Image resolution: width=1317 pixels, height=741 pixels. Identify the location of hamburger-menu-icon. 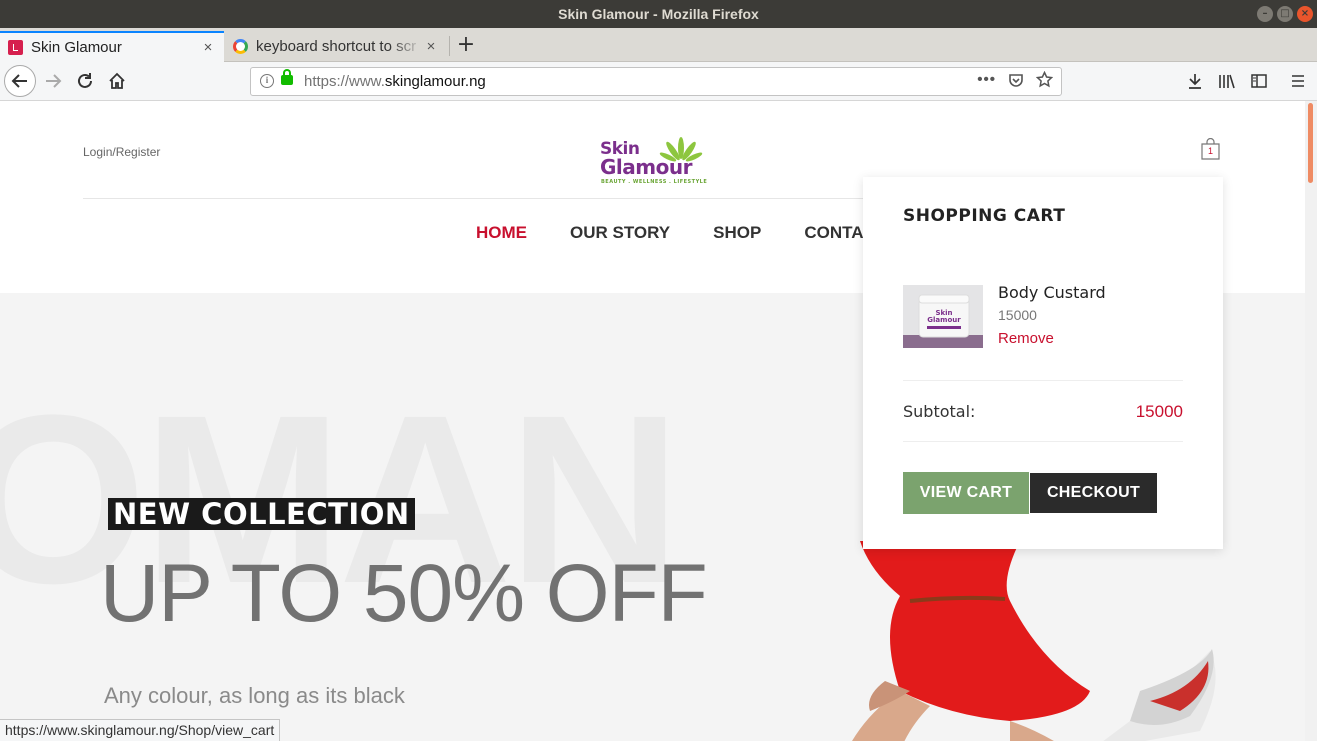
(1298, 81).